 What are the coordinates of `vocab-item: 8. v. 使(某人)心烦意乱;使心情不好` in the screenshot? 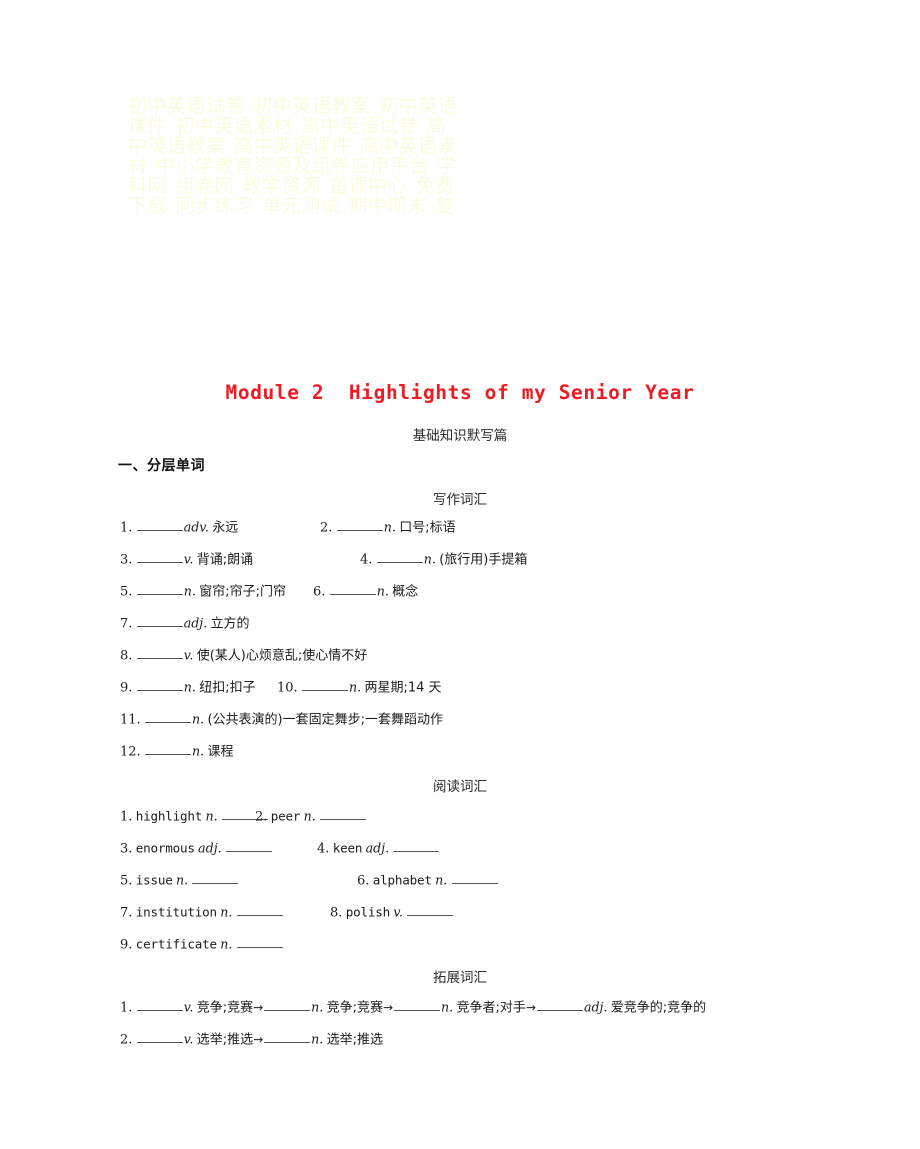 It's located at (243, 655).